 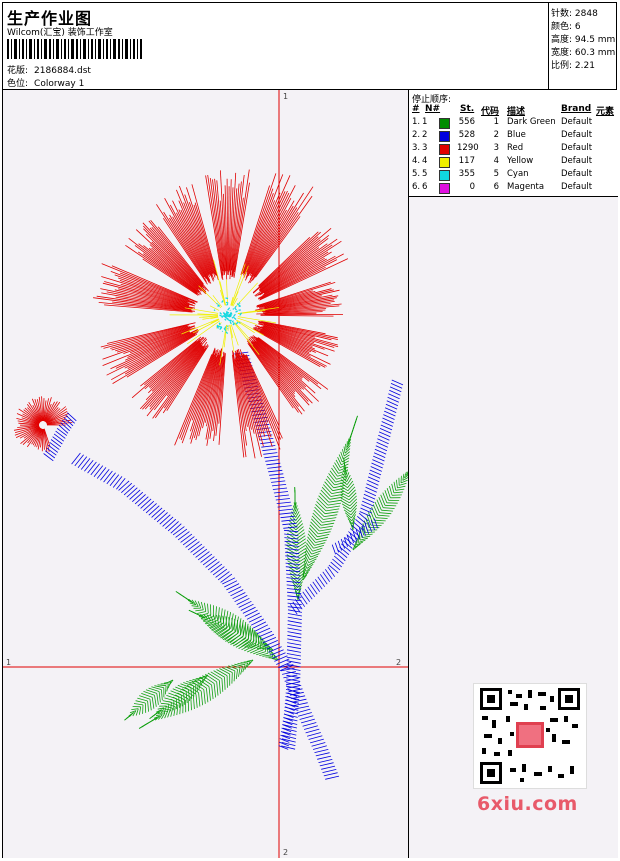 I want to click on design-height: 高度: 94.5 mm, so click(x=583, y=38).